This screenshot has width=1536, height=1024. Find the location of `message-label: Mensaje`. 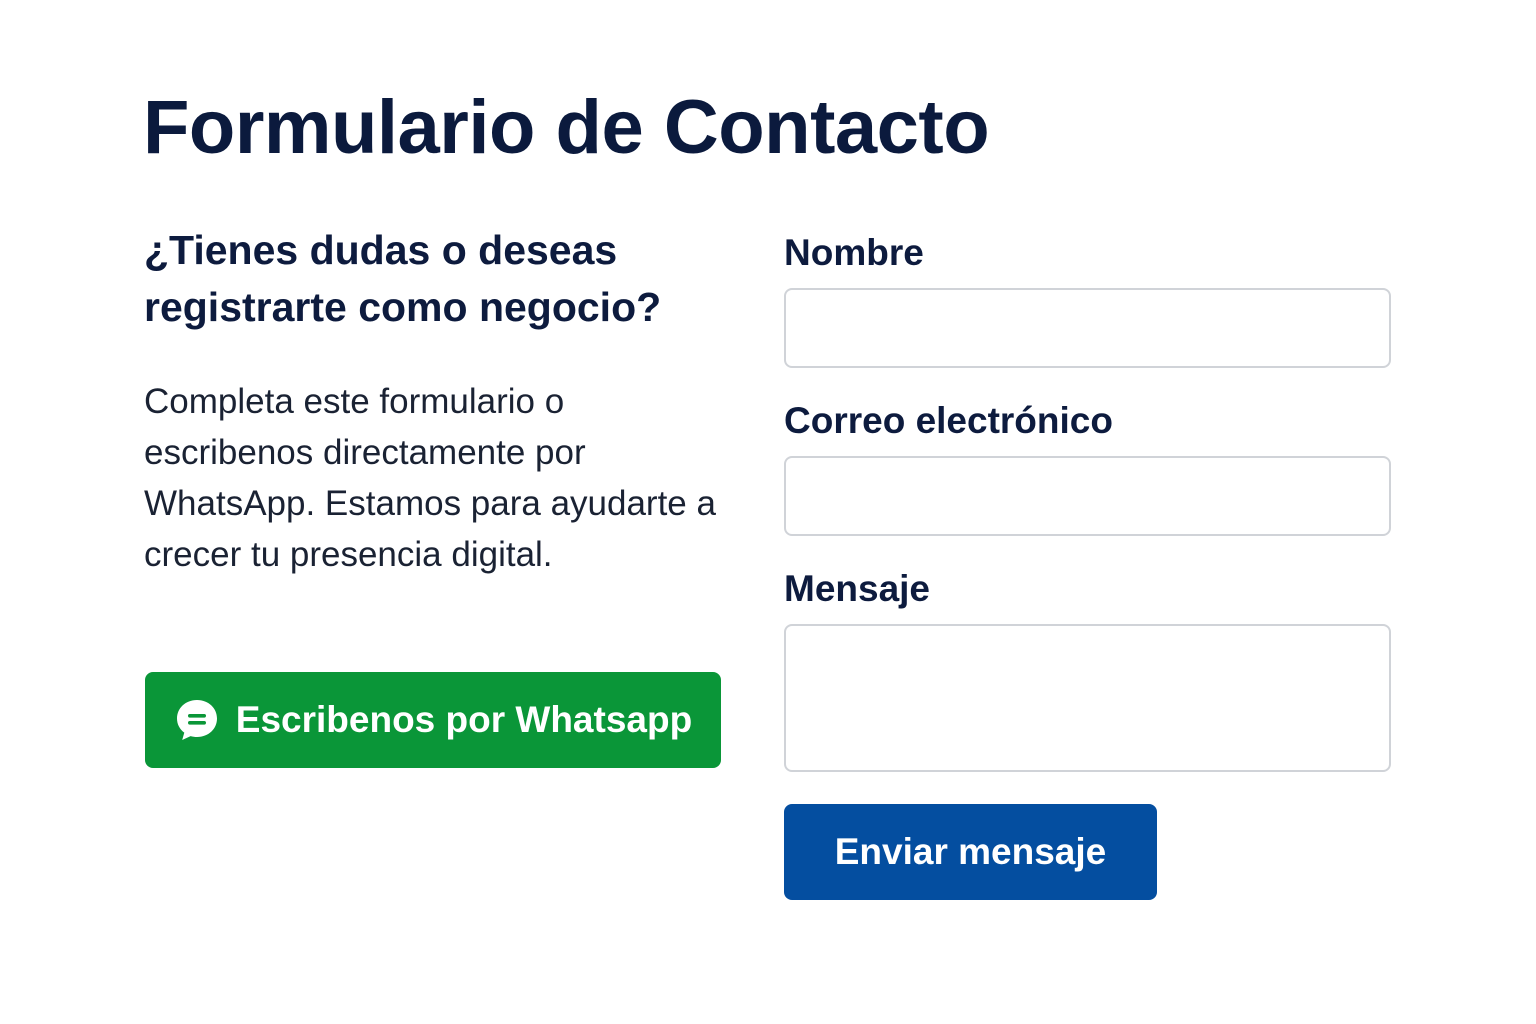

message-label: Mensaje is located at coordinates (857, 588).